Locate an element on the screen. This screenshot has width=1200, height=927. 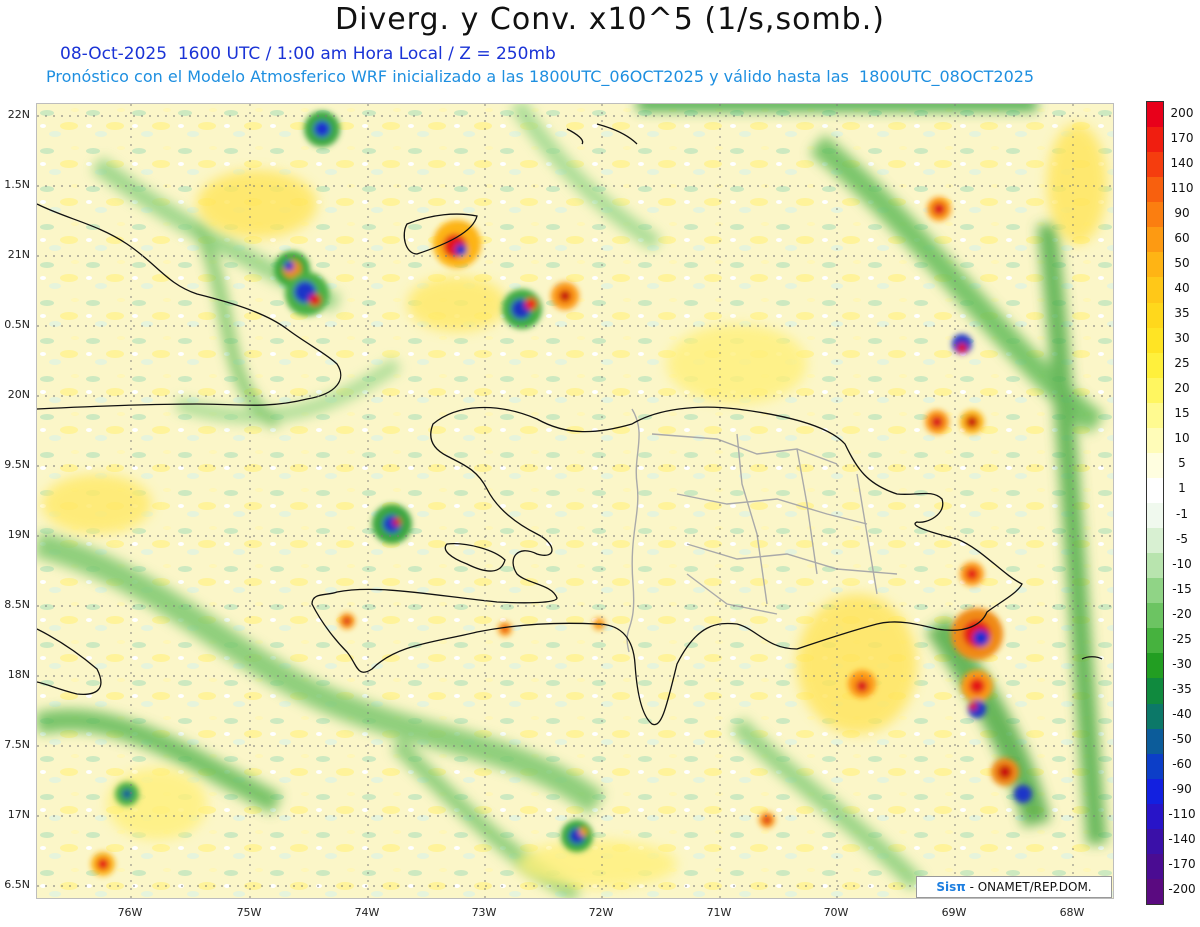
color-scale-label: 50 is located at coordinates (1182, 262).